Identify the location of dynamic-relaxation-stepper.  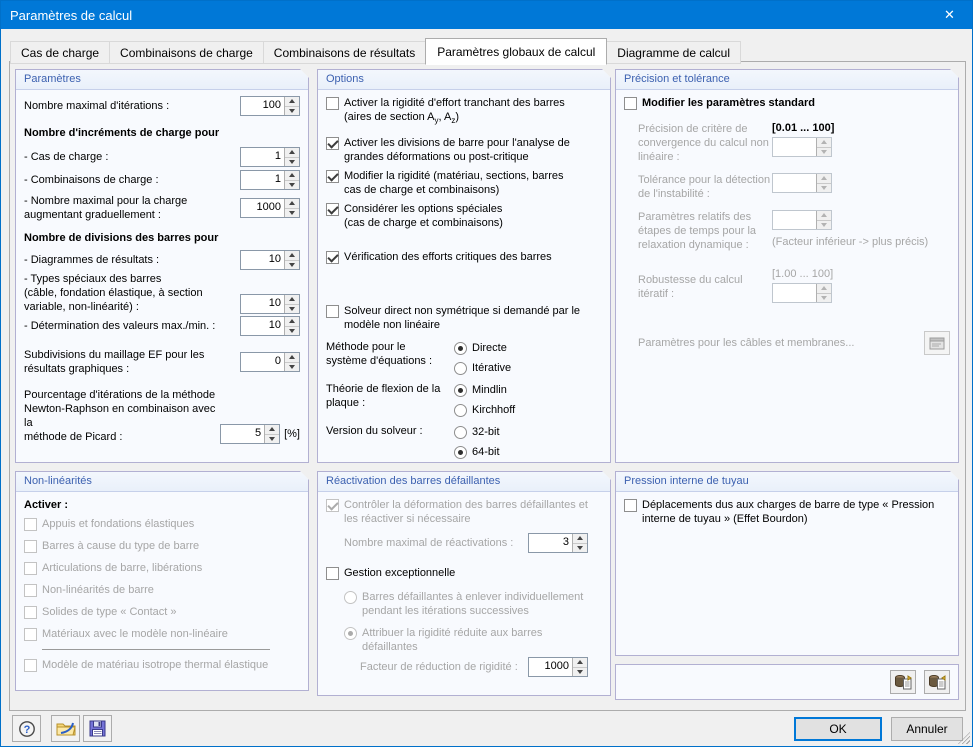
(802, 220).